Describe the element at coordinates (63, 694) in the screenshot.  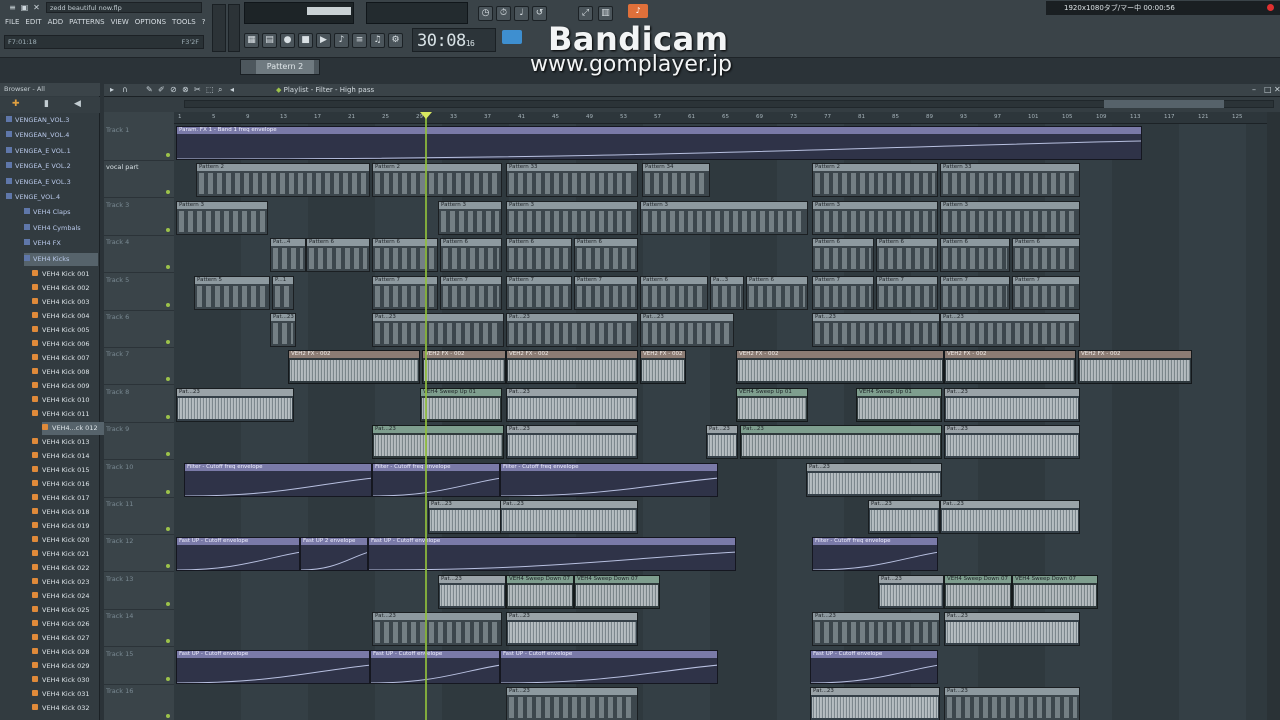
I see `browser-file: VEH4 Kick 031` at that location.